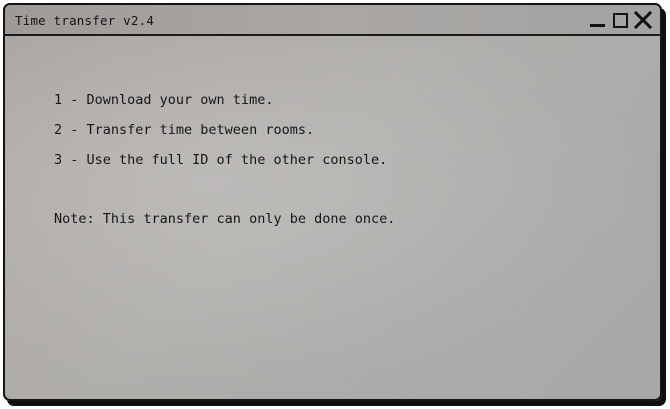 The image size is (670, 409). I want to click on close-icon, so click(643, 20).